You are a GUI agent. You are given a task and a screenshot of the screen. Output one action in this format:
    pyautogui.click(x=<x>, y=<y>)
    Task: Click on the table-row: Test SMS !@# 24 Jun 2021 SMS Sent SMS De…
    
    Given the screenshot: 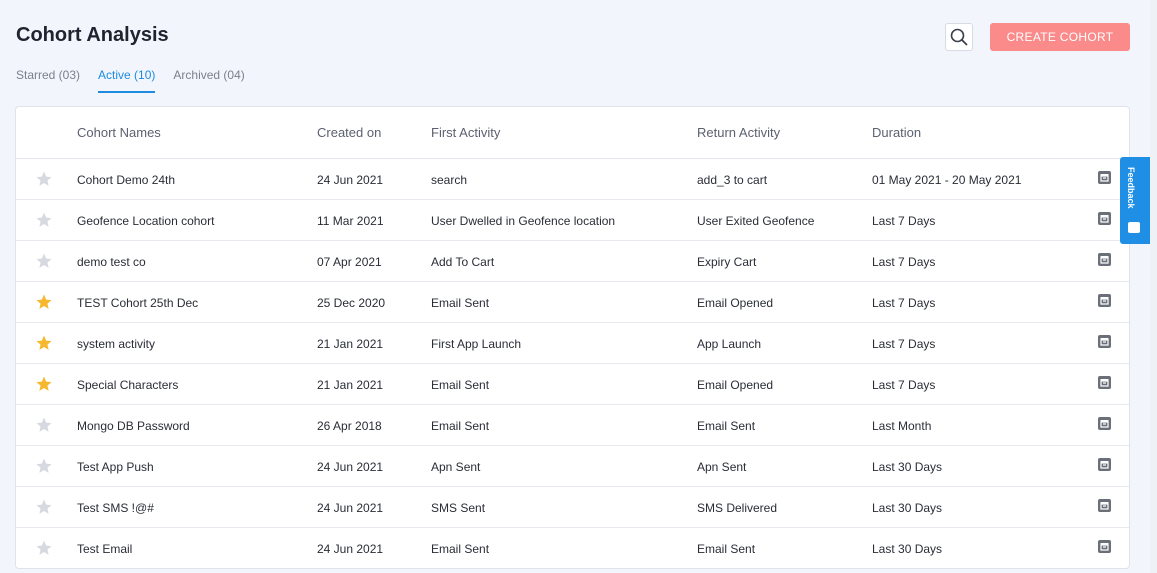 What is the action you would take?
    pyautogui.click(x=572, y=507)
    